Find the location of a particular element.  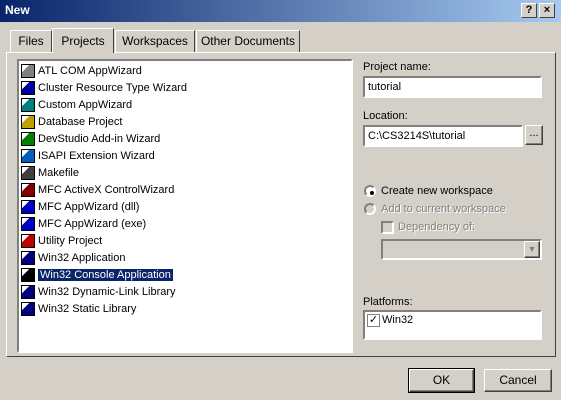

list-item: Cluster Resource Type Wizard is located at coordinates (104, 88).